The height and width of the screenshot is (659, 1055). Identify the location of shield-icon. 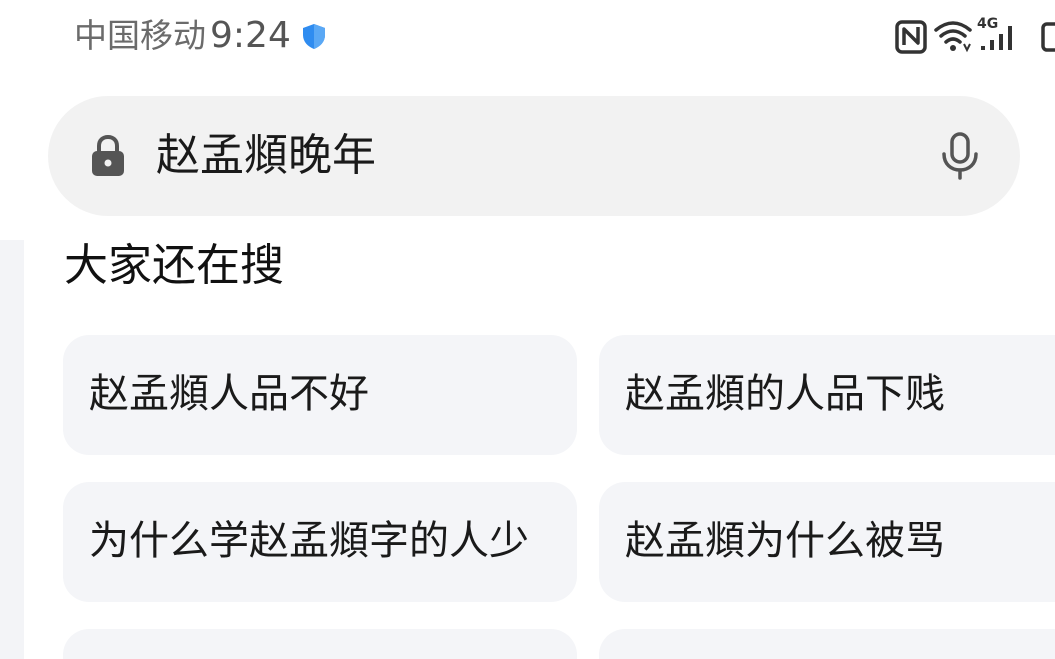
(314, 36).